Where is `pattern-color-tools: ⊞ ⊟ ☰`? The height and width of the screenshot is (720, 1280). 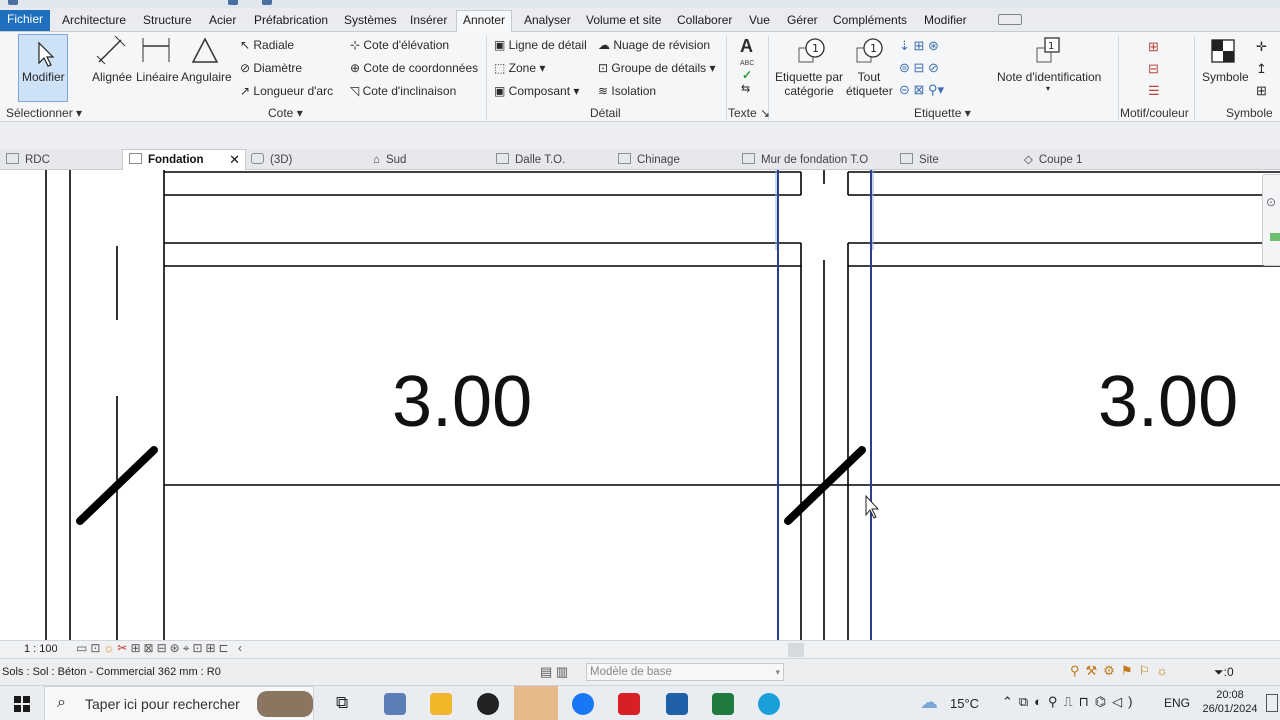 pattern-color-tools: ⊞ ⊟ ☰ is located at coordinates (1154, 69).